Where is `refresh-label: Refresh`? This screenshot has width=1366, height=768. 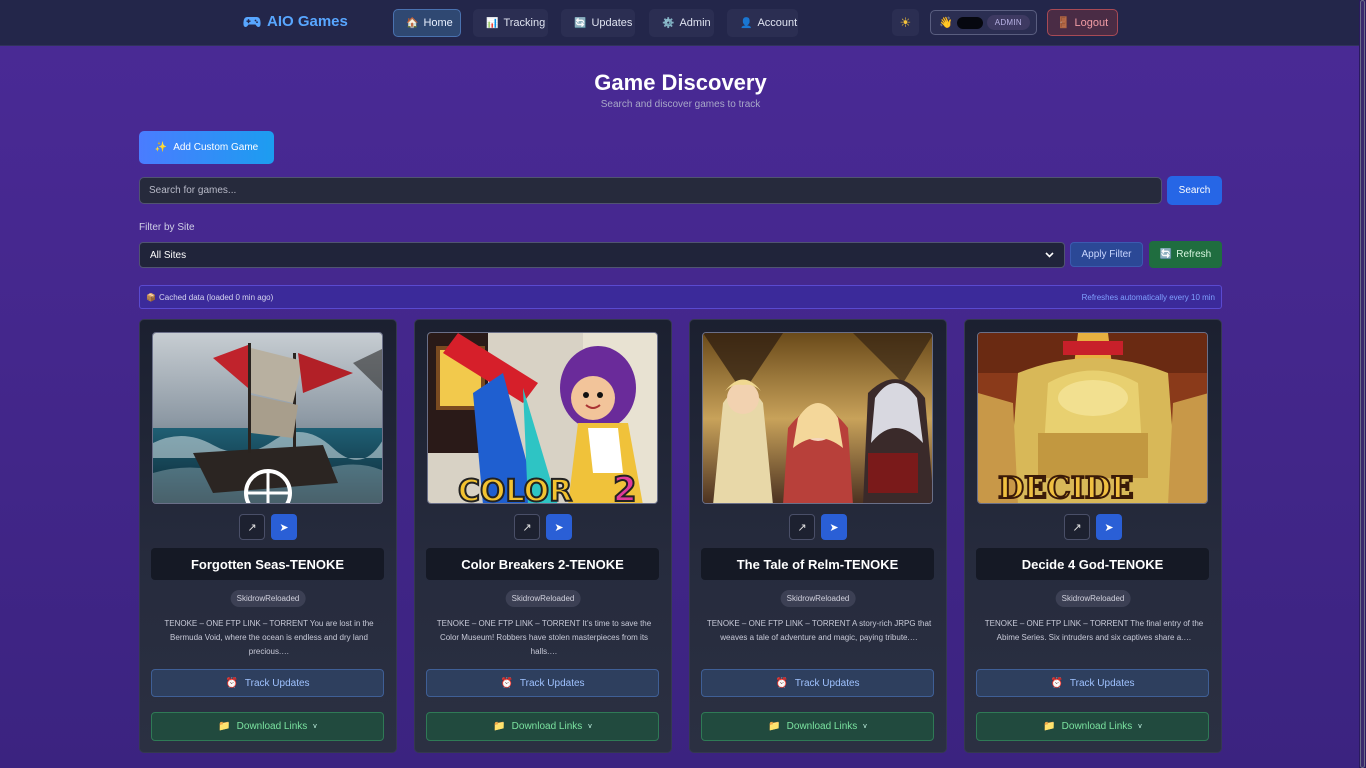
refresh-label: Refresh is located at coordinates (1194, 254).